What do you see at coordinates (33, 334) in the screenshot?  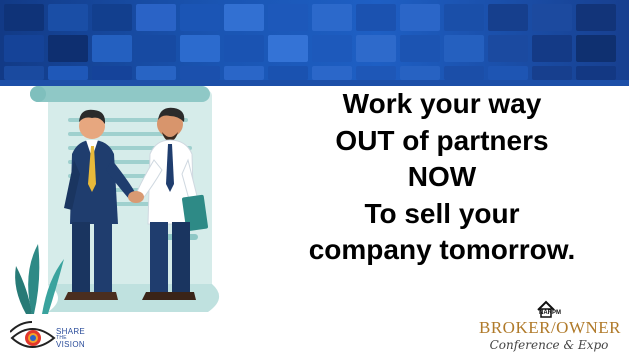 I see `eye-icon` at bounding box center [33, 334].